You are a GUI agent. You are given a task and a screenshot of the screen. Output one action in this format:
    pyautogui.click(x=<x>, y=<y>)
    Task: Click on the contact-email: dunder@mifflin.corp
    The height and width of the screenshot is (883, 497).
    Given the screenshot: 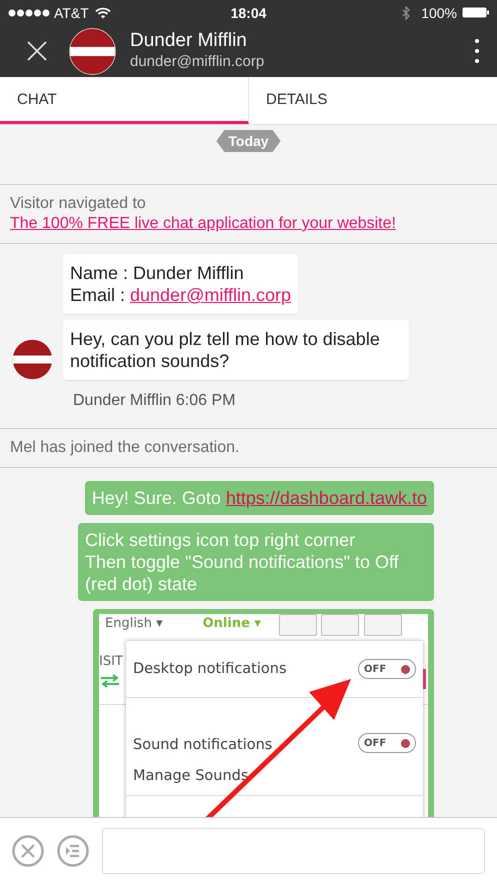 What is the action you would take?
    pyautogui.click(x=197, y=62)
    